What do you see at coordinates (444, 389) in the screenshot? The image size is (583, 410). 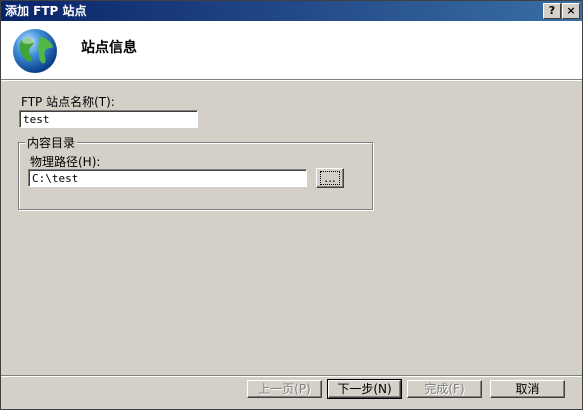 I see `finish-button: 完成(F)` at bounding box center [444, 389].